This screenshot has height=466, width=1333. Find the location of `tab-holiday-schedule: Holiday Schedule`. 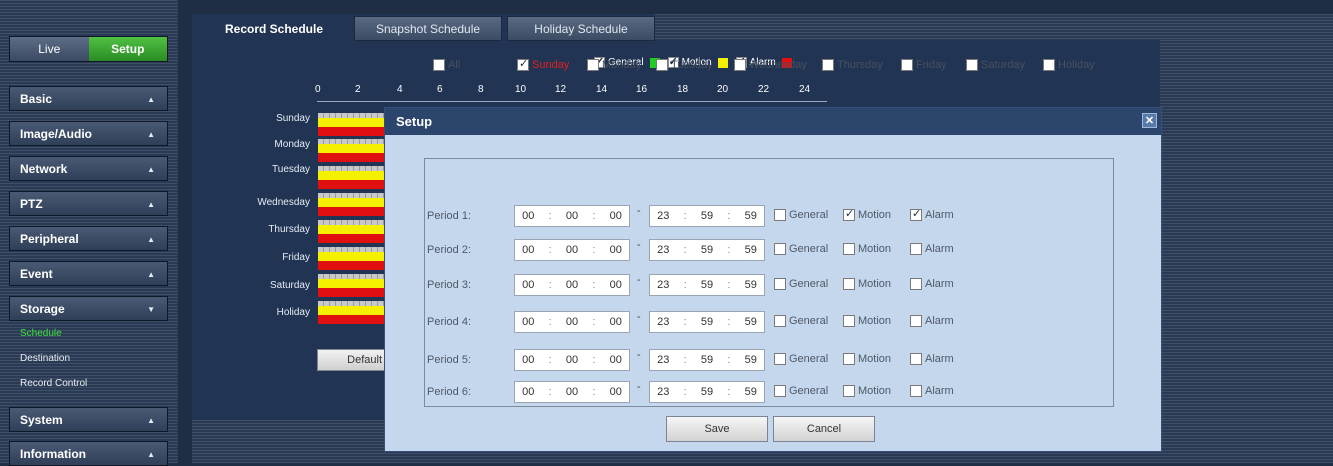

tab-holiday-schedule: Holiday Schedule is located at coordinates (581, 28).